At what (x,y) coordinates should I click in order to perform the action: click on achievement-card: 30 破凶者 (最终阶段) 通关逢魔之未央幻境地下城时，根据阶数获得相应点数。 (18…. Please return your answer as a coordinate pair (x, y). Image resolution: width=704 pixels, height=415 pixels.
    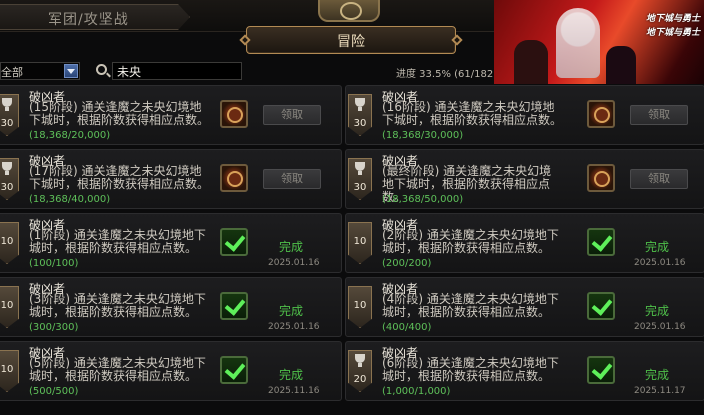
    Looking at the image, I should click on (524, 179).